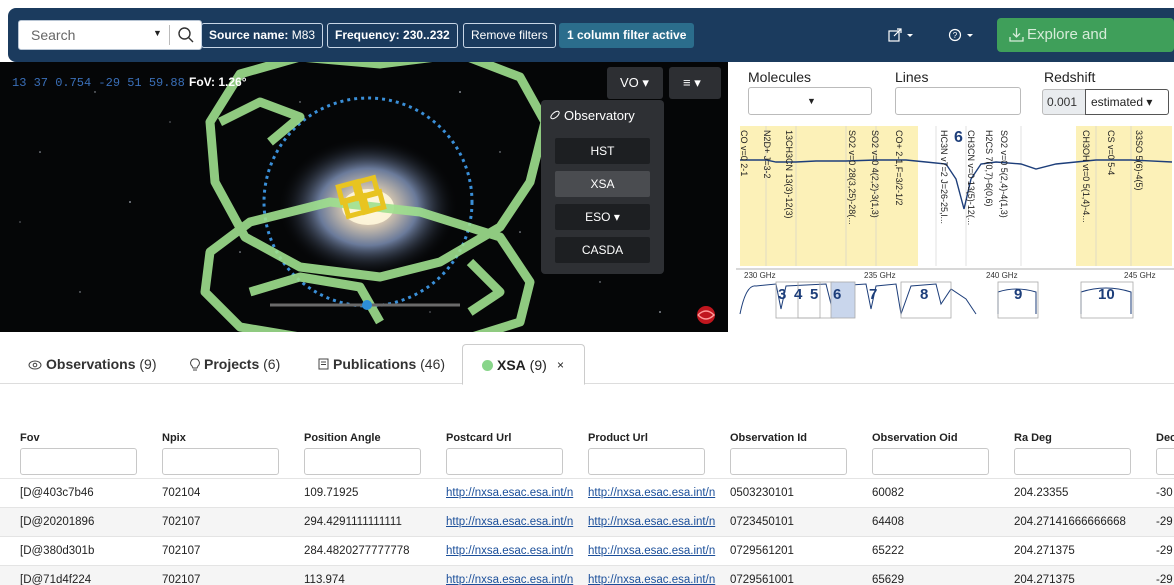  What do you see at coordinates (381, 364) in the screenshot?
I see `tab-publications: Publications (46)` at bounding box center [381, 364].